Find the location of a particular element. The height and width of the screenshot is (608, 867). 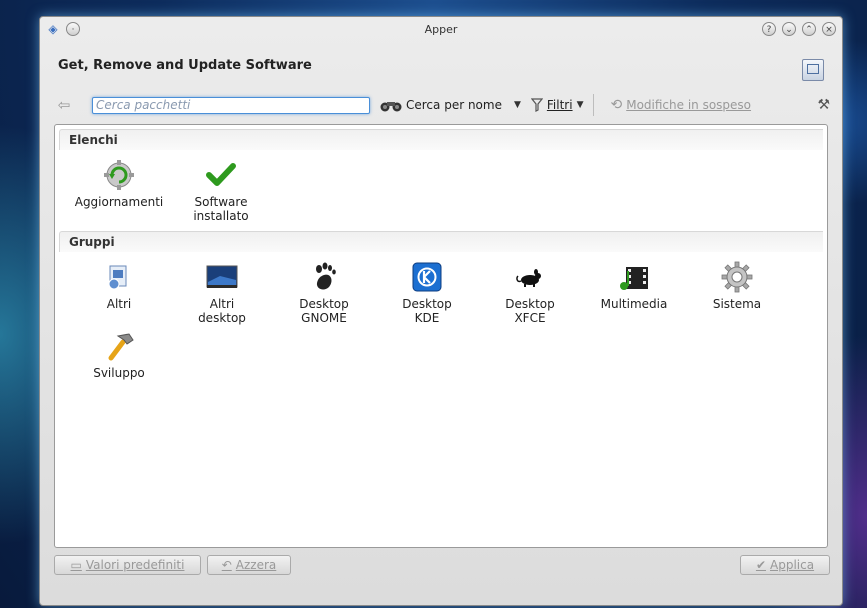

group-item-multimedia: Multimedia is located at coordinates (634, 286).